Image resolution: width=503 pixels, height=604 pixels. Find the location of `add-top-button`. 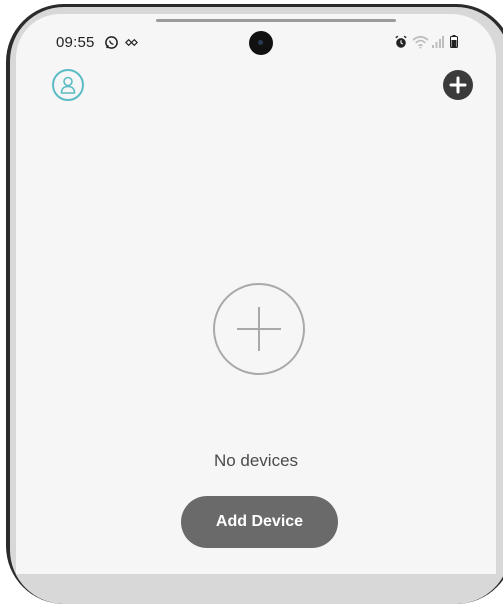

add-top-button is located at coordinates (458, 85).